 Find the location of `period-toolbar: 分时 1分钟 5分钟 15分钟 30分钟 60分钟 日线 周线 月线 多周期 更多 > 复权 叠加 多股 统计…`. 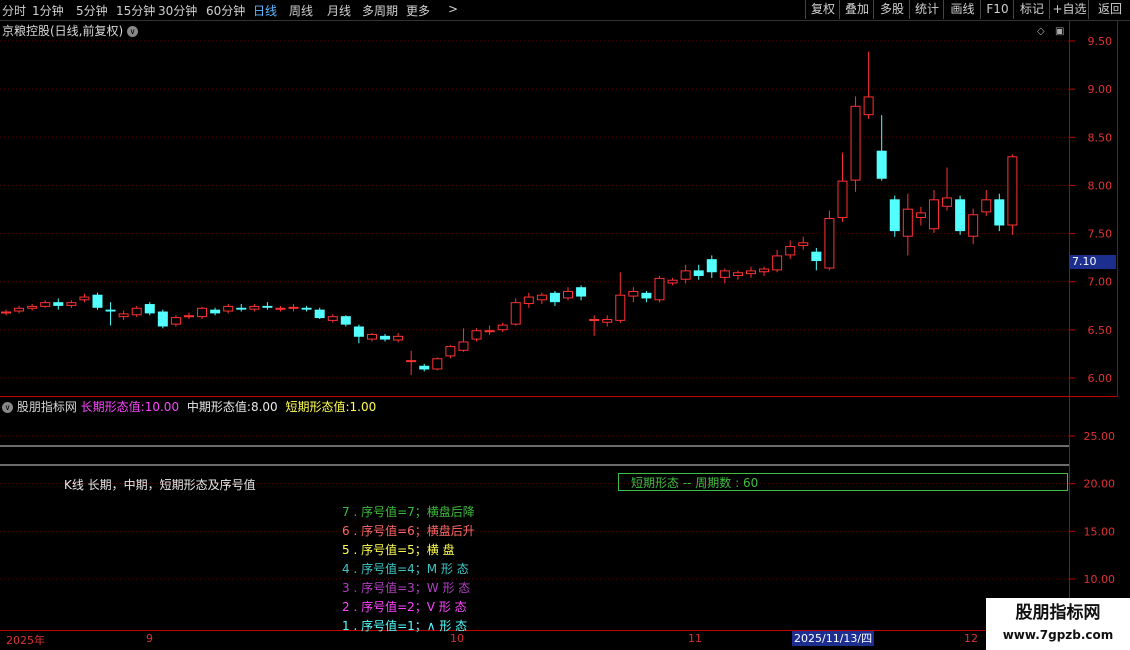

period-toolbar: 分时 1分钟 5分钟 15分钟 30分钟 60分钟 日线 周线 月线 多周期 更多 > 复权 叠加 多股 统计… is located at coordinates (565, 10).